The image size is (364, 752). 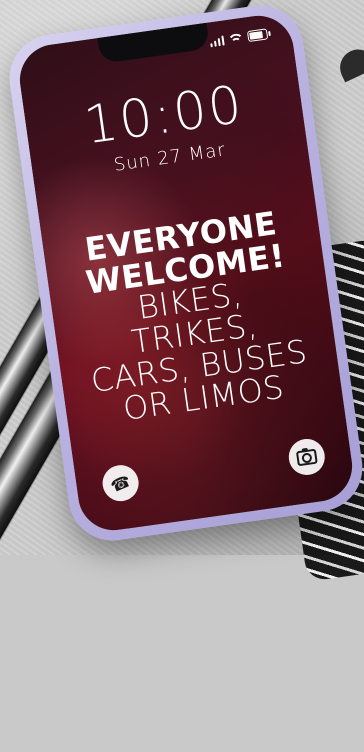 I want to click on phone-button: ☎, so click(x=120, y=483).